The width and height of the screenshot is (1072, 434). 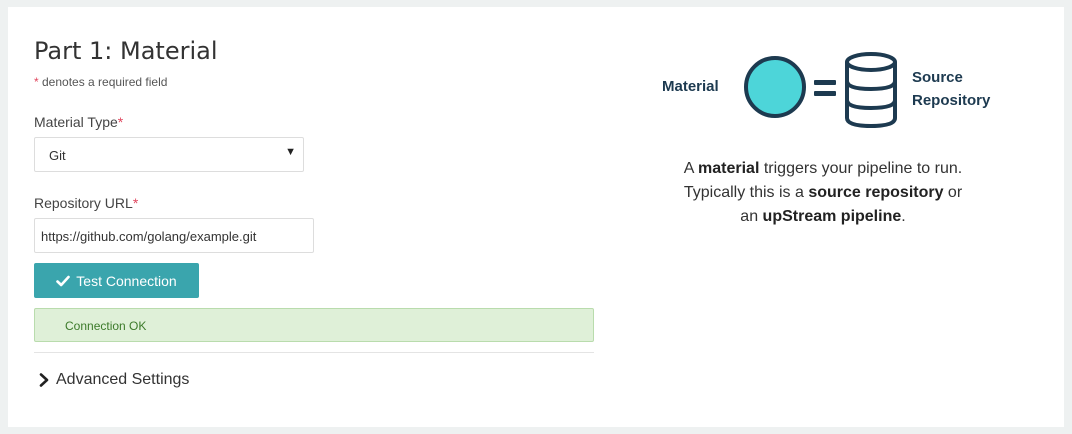 I want to click on material-type-label-text: Material Type, so click(x=76, y=122).